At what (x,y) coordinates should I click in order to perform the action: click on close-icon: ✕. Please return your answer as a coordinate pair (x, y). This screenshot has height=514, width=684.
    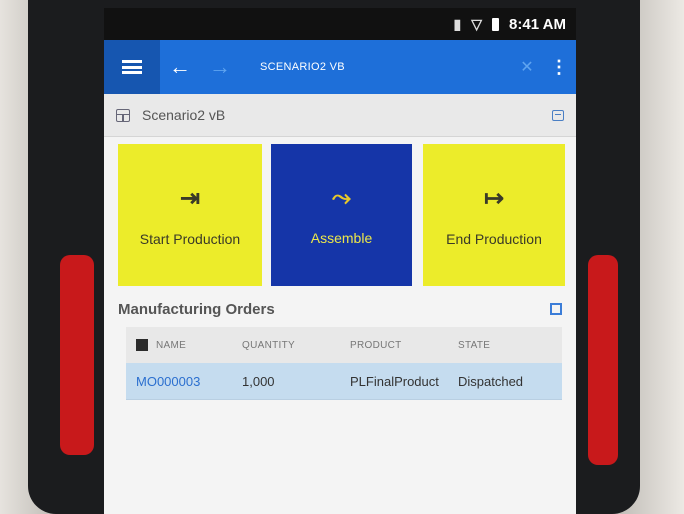
    Looking at the image, I should click on (527, 67).